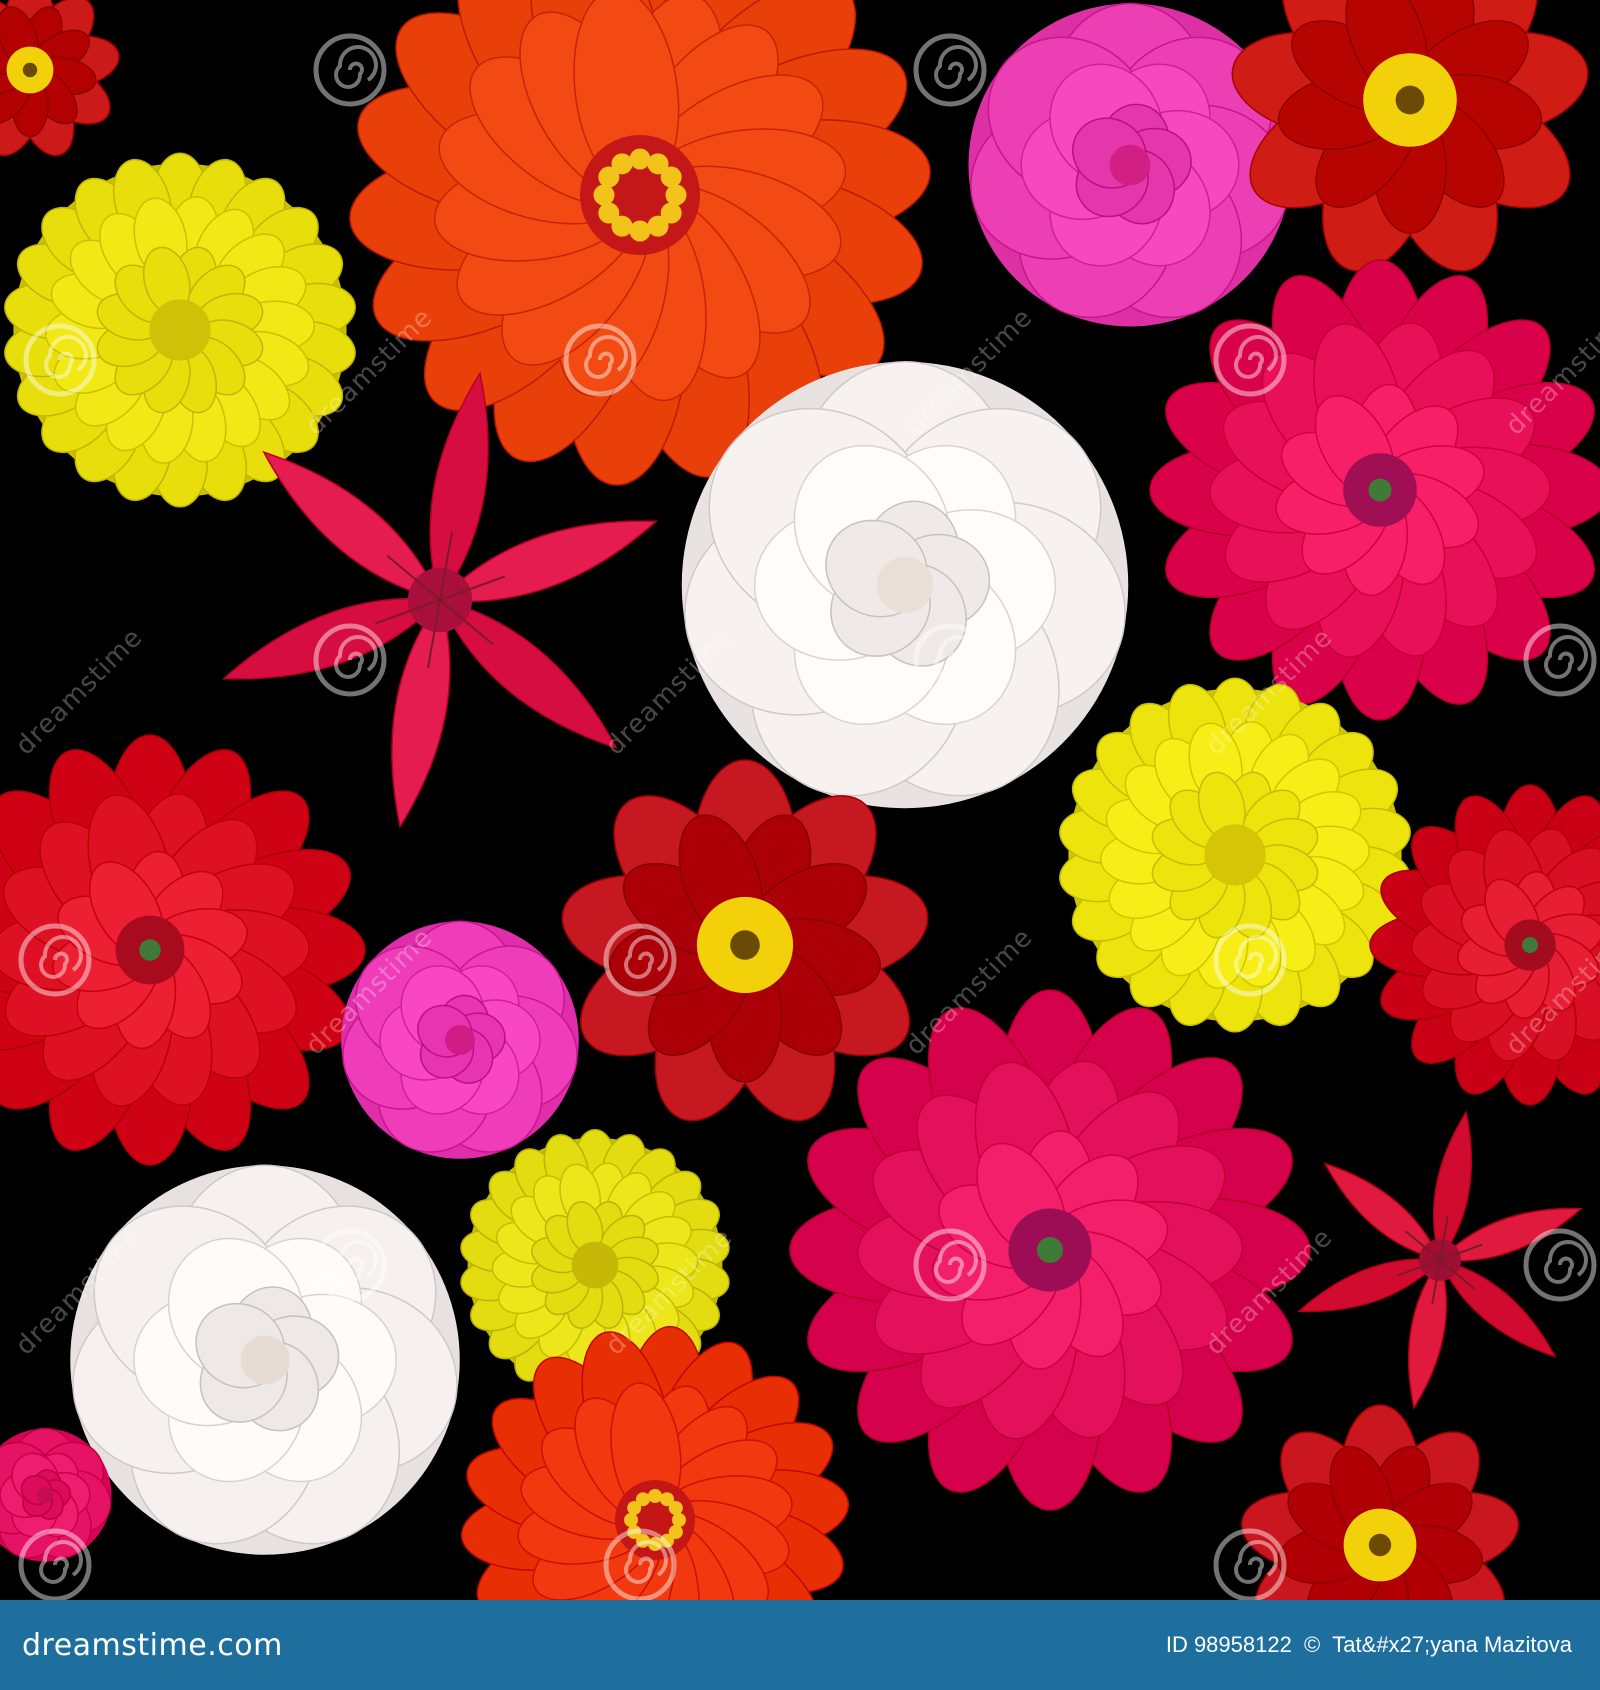  I want to click on dreamstime-logo: dreamstime.com, so click(152, 1645).